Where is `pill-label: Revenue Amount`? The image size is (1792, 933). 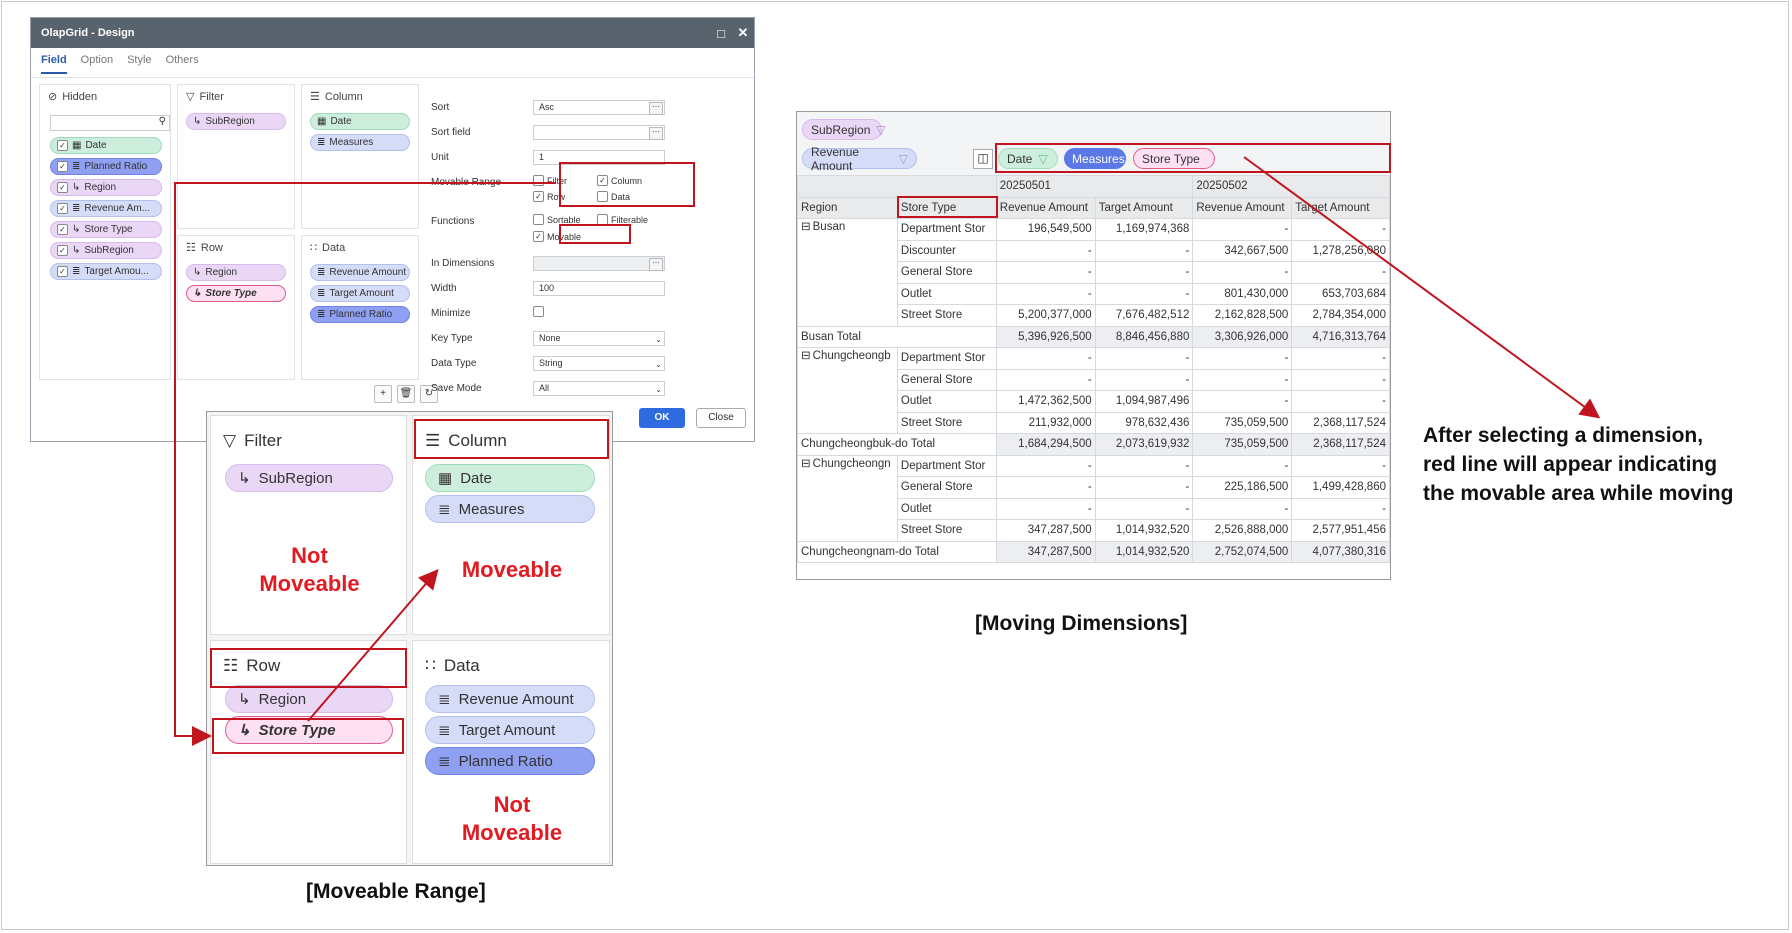 pill-label: Revenue Amount is located at coordinates (368, 272).